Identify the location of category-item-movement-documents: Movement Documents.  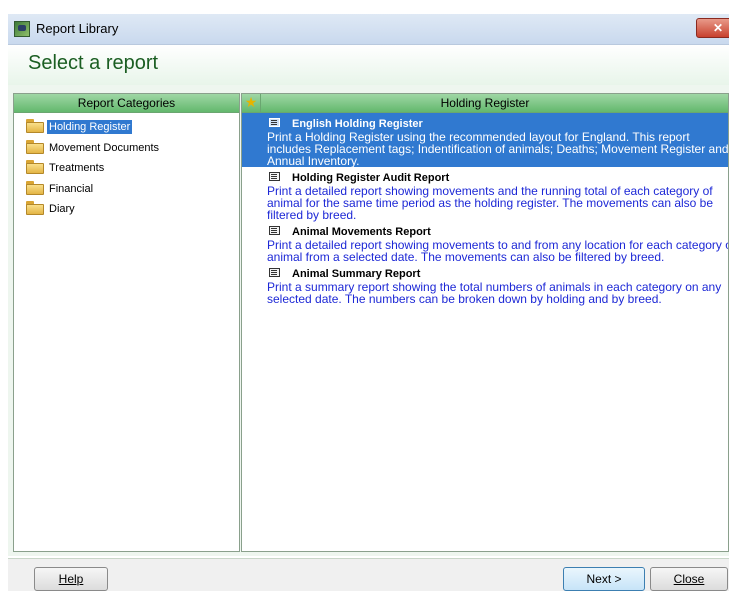
(126, 148).